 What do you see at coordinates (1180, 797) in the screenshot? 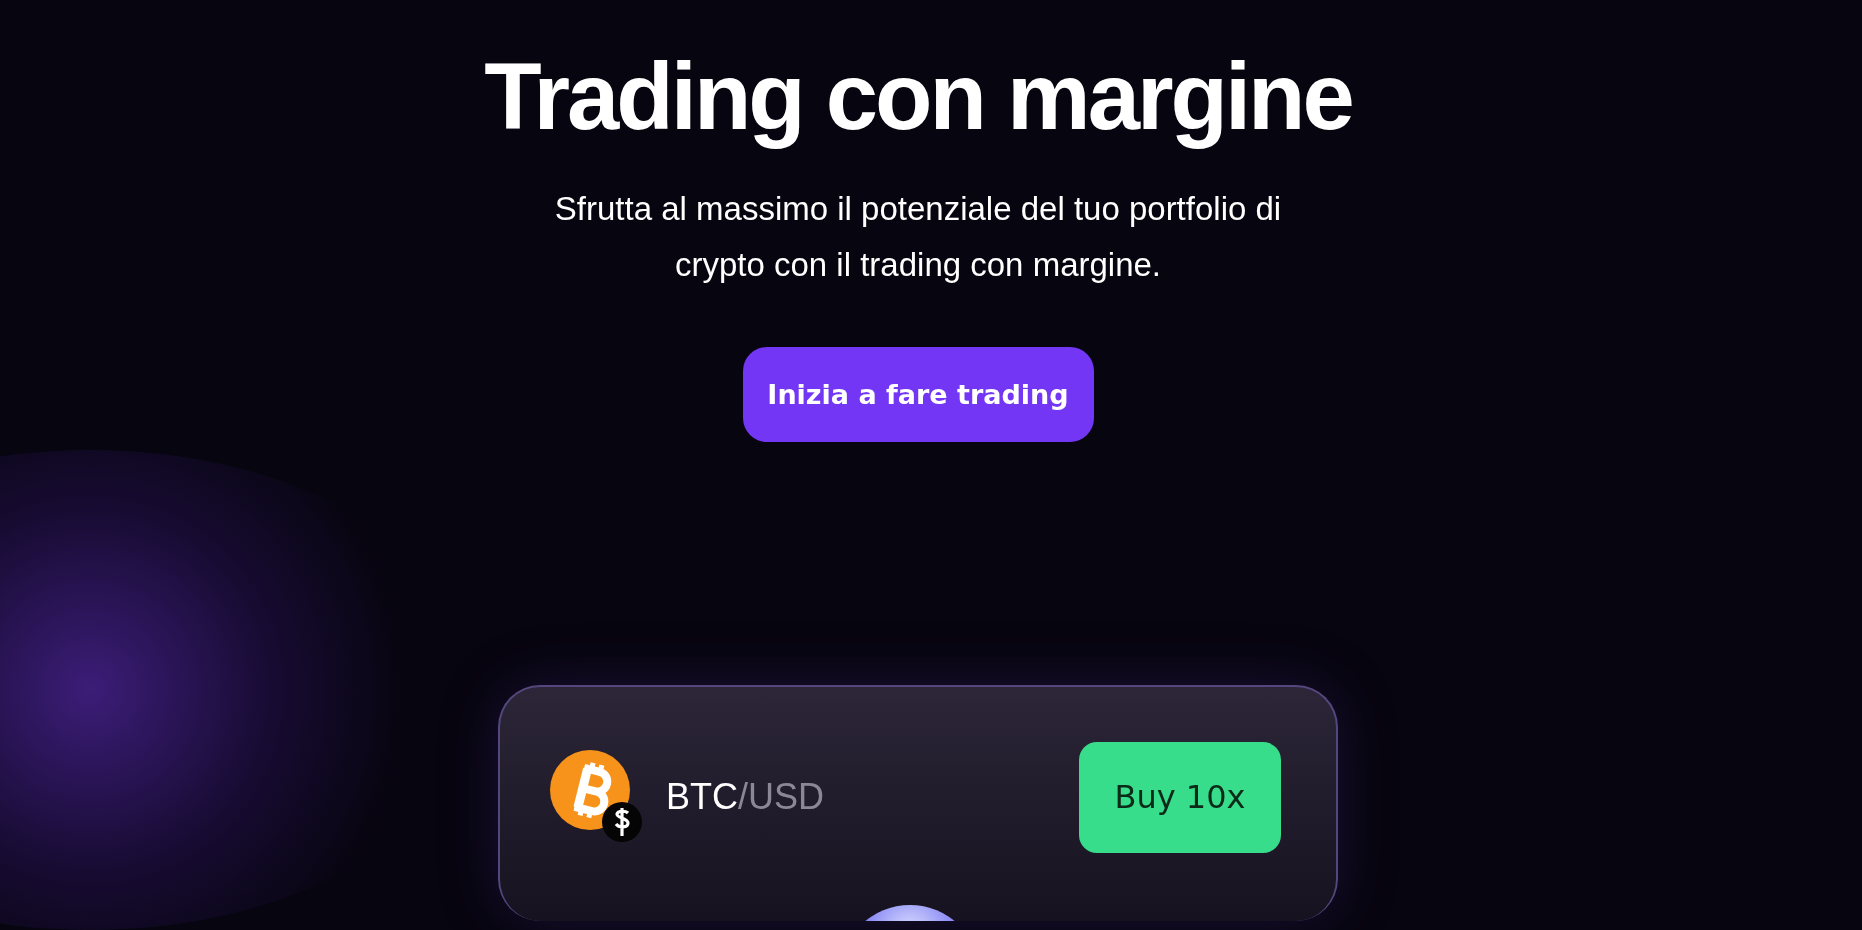
I see `buy-button: Buy 10x` at bounding box center [1180, 797].